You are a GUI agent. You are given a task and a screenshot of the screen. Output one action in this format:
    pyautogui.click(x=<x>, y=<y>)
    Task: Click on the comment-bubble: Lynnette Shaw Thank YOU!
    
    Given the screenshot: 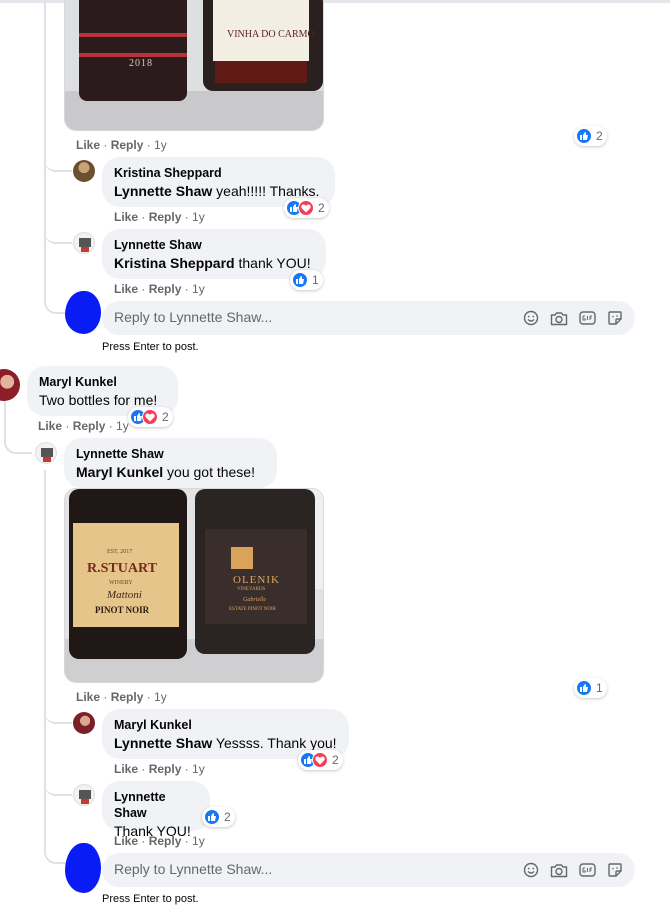 What is the action you would take?
    pyautogui.click(x=156, y=810)
    